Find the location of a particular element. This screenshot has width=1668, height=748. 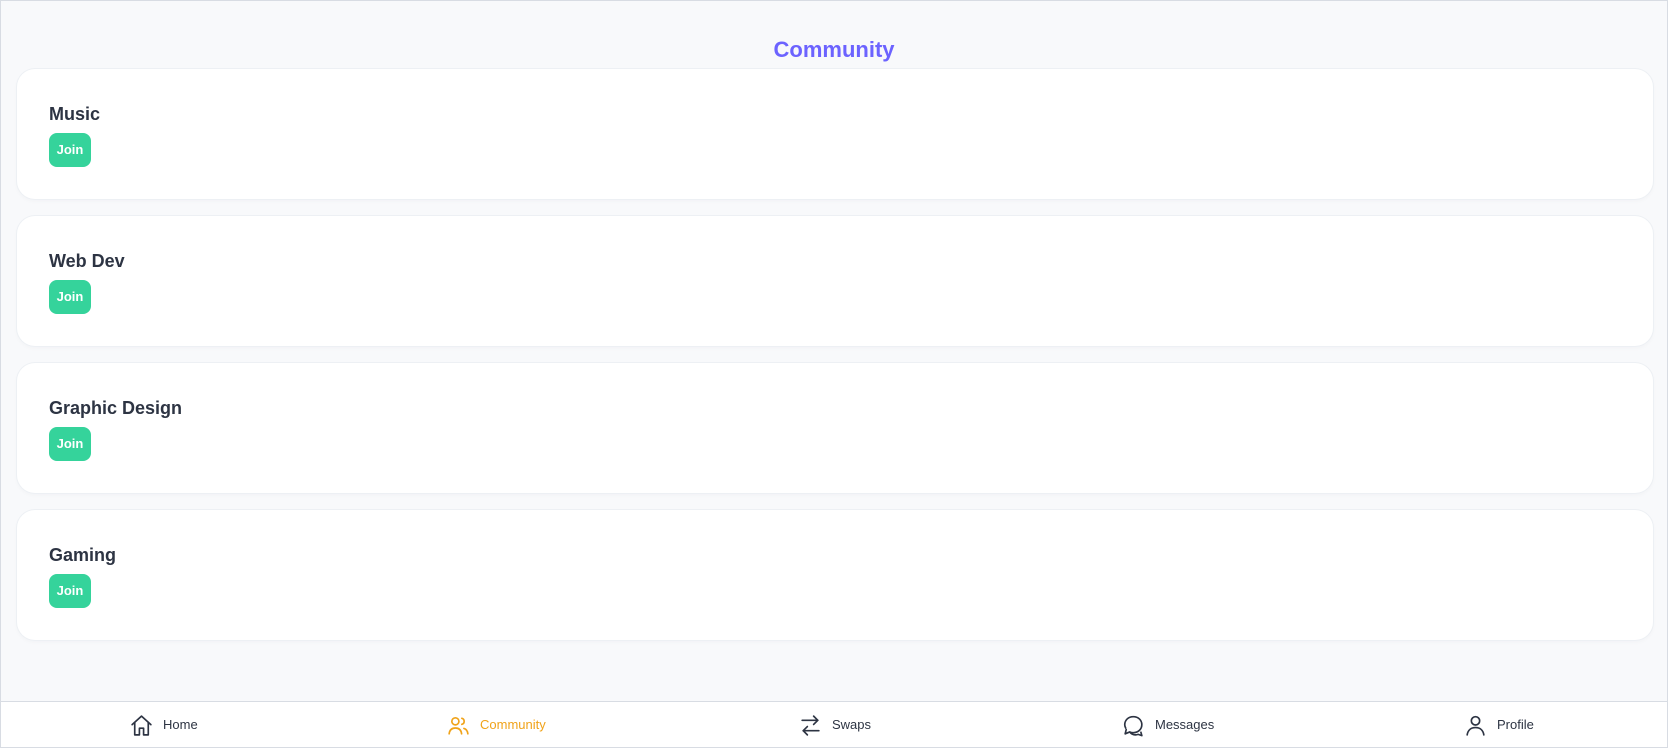

bottom-navigation: Home Community Swaps Messages Profile is located at coordinates (834, 724).